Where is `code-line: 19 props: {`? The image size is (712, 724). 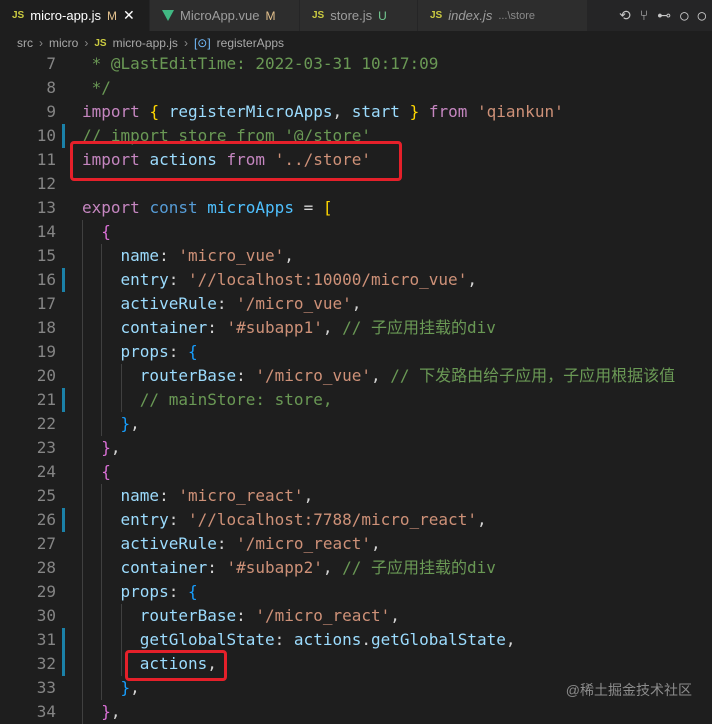
code-line: 19 props: { is located at coordinates (356, 352).